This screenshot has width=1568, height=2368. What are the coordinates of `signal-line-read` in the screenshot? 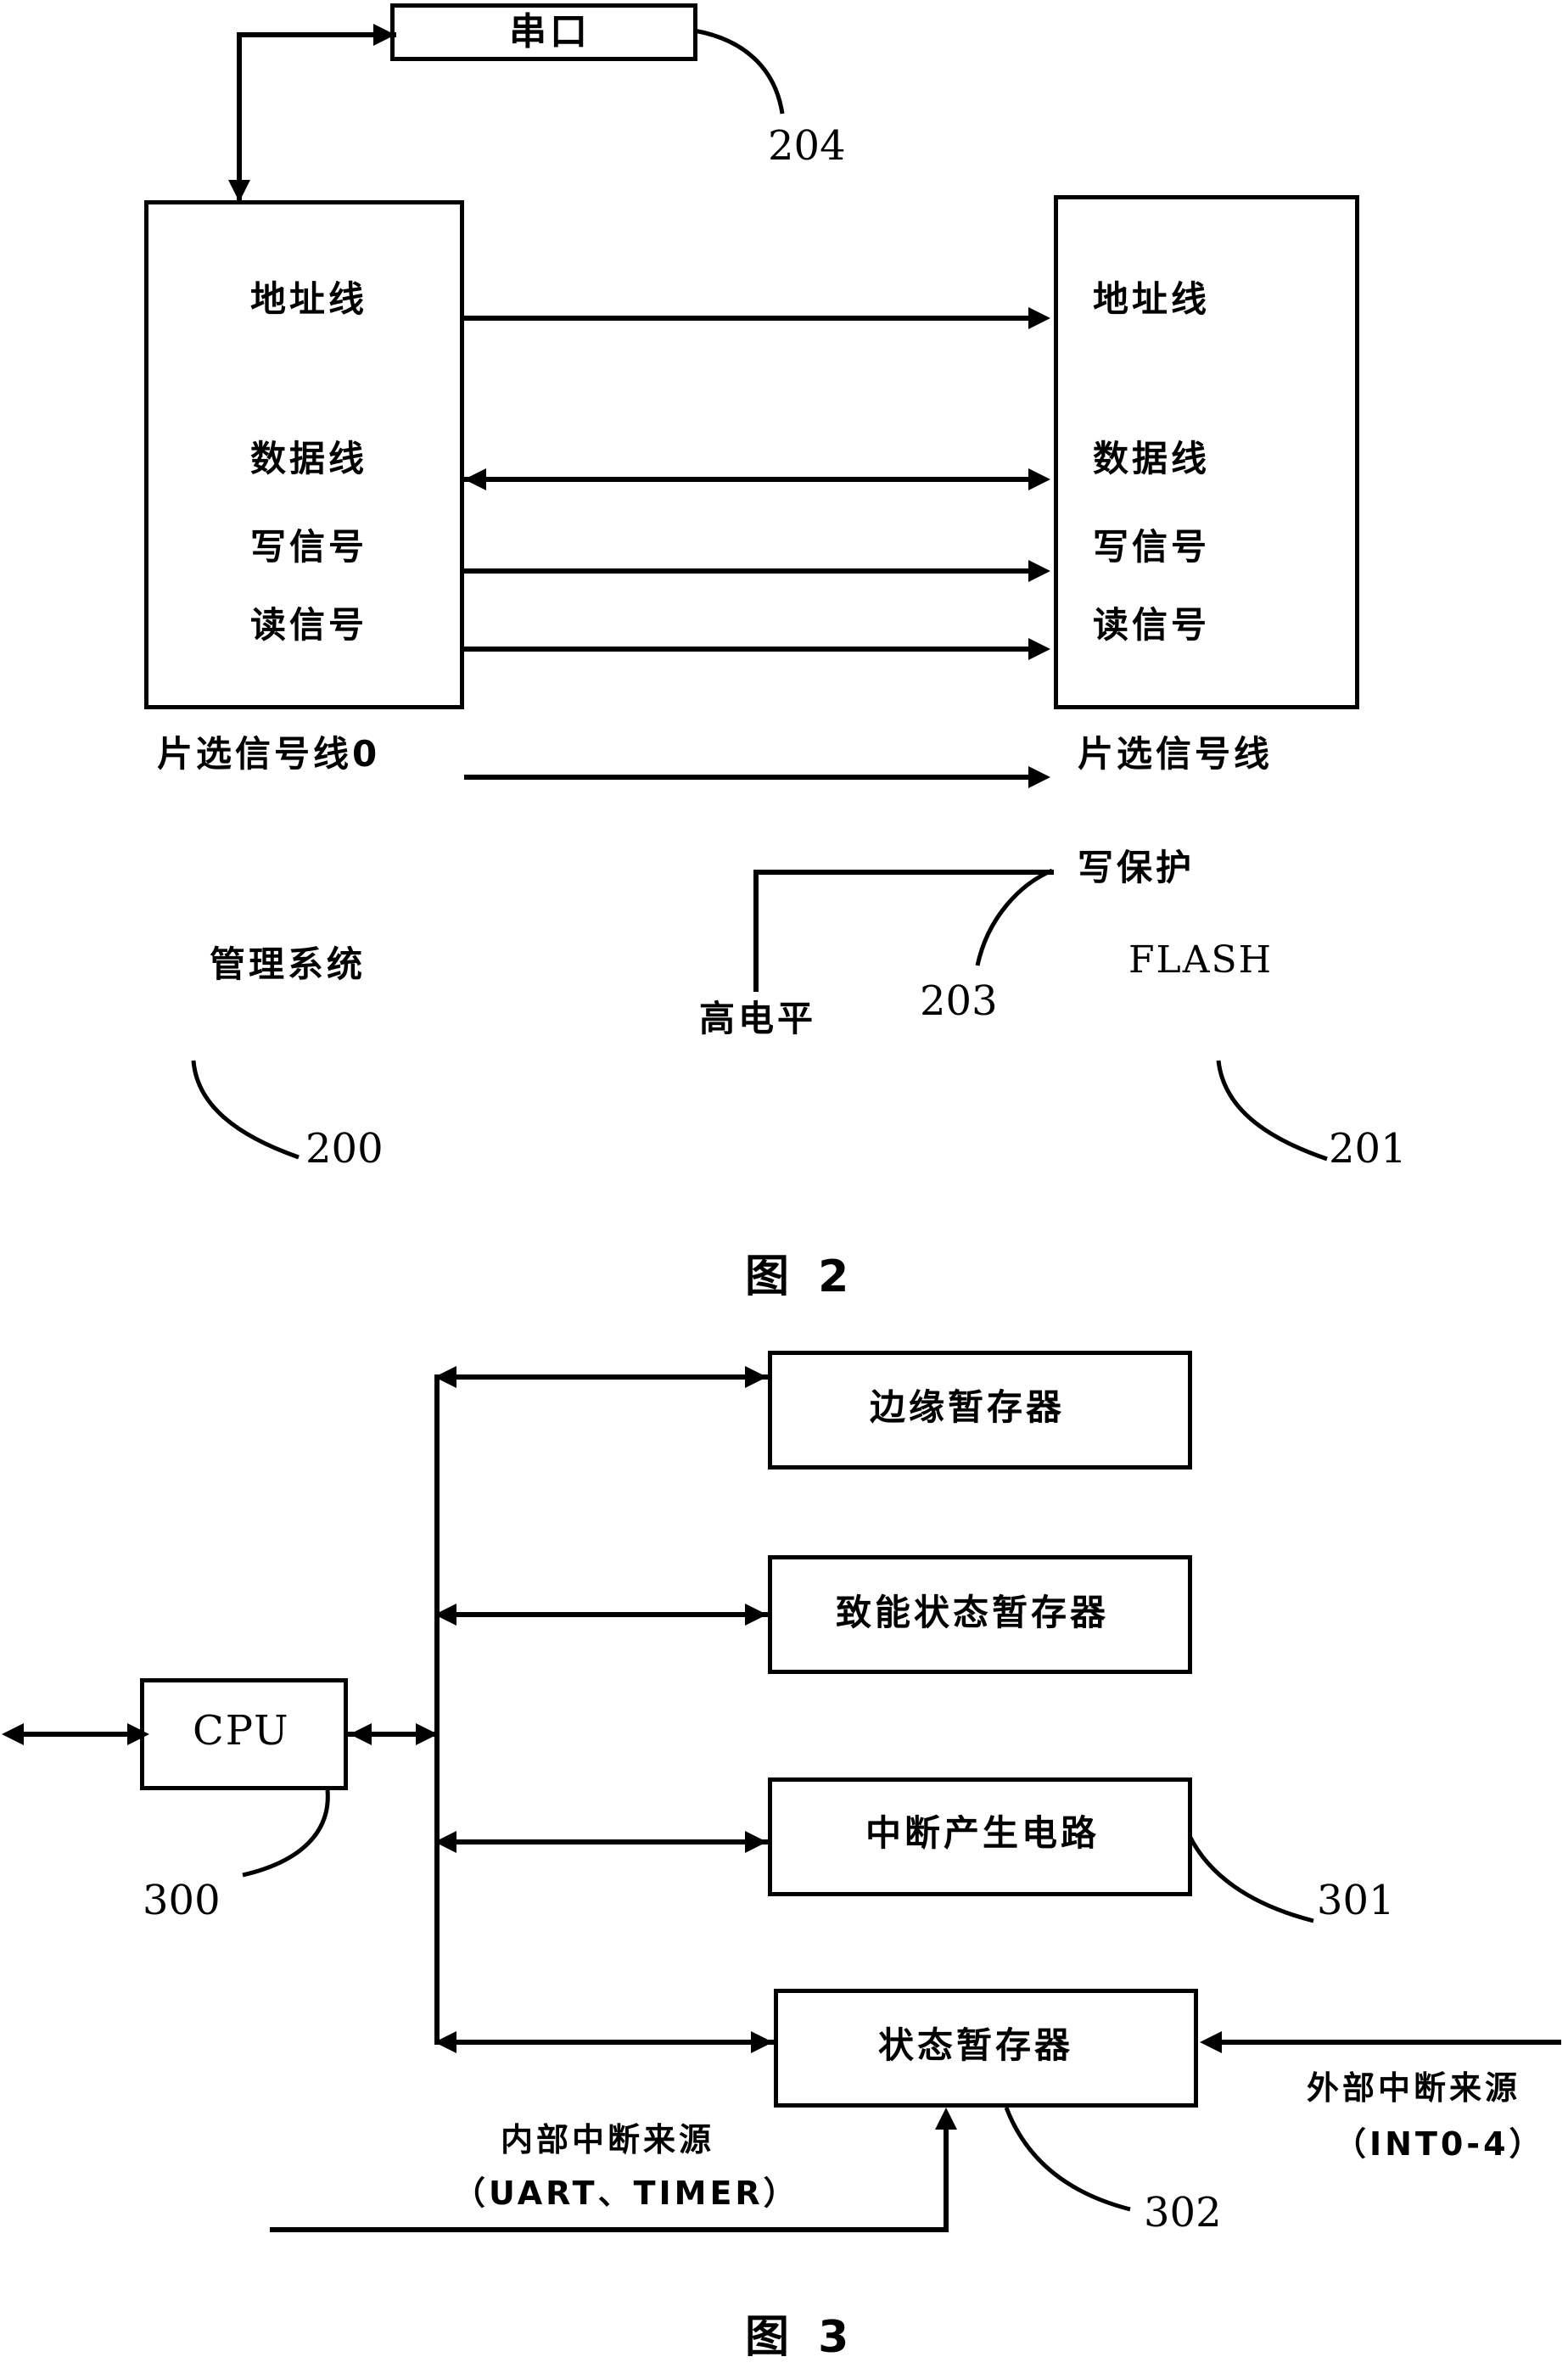 It's located at (750, 649).